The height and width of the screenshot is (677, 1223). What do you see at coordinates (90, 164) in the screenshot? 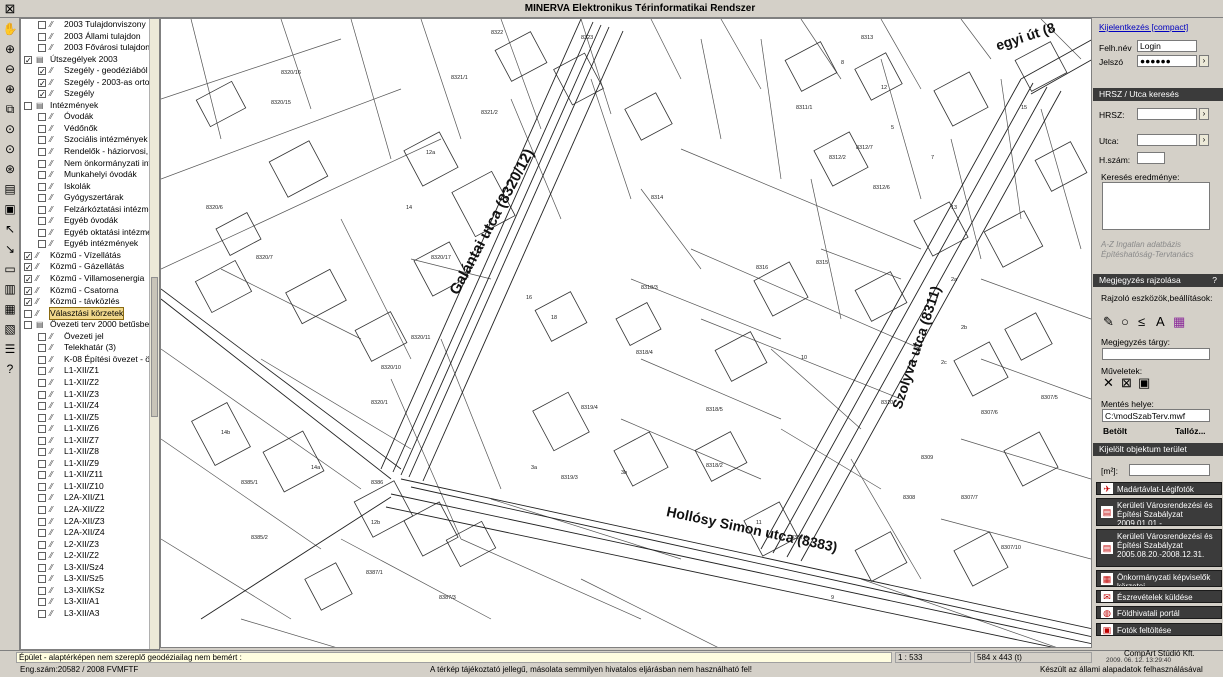
I see `layer-row: ⁄⁄ Nem önkormányzati intézmények` at bounding box center [90, 164].